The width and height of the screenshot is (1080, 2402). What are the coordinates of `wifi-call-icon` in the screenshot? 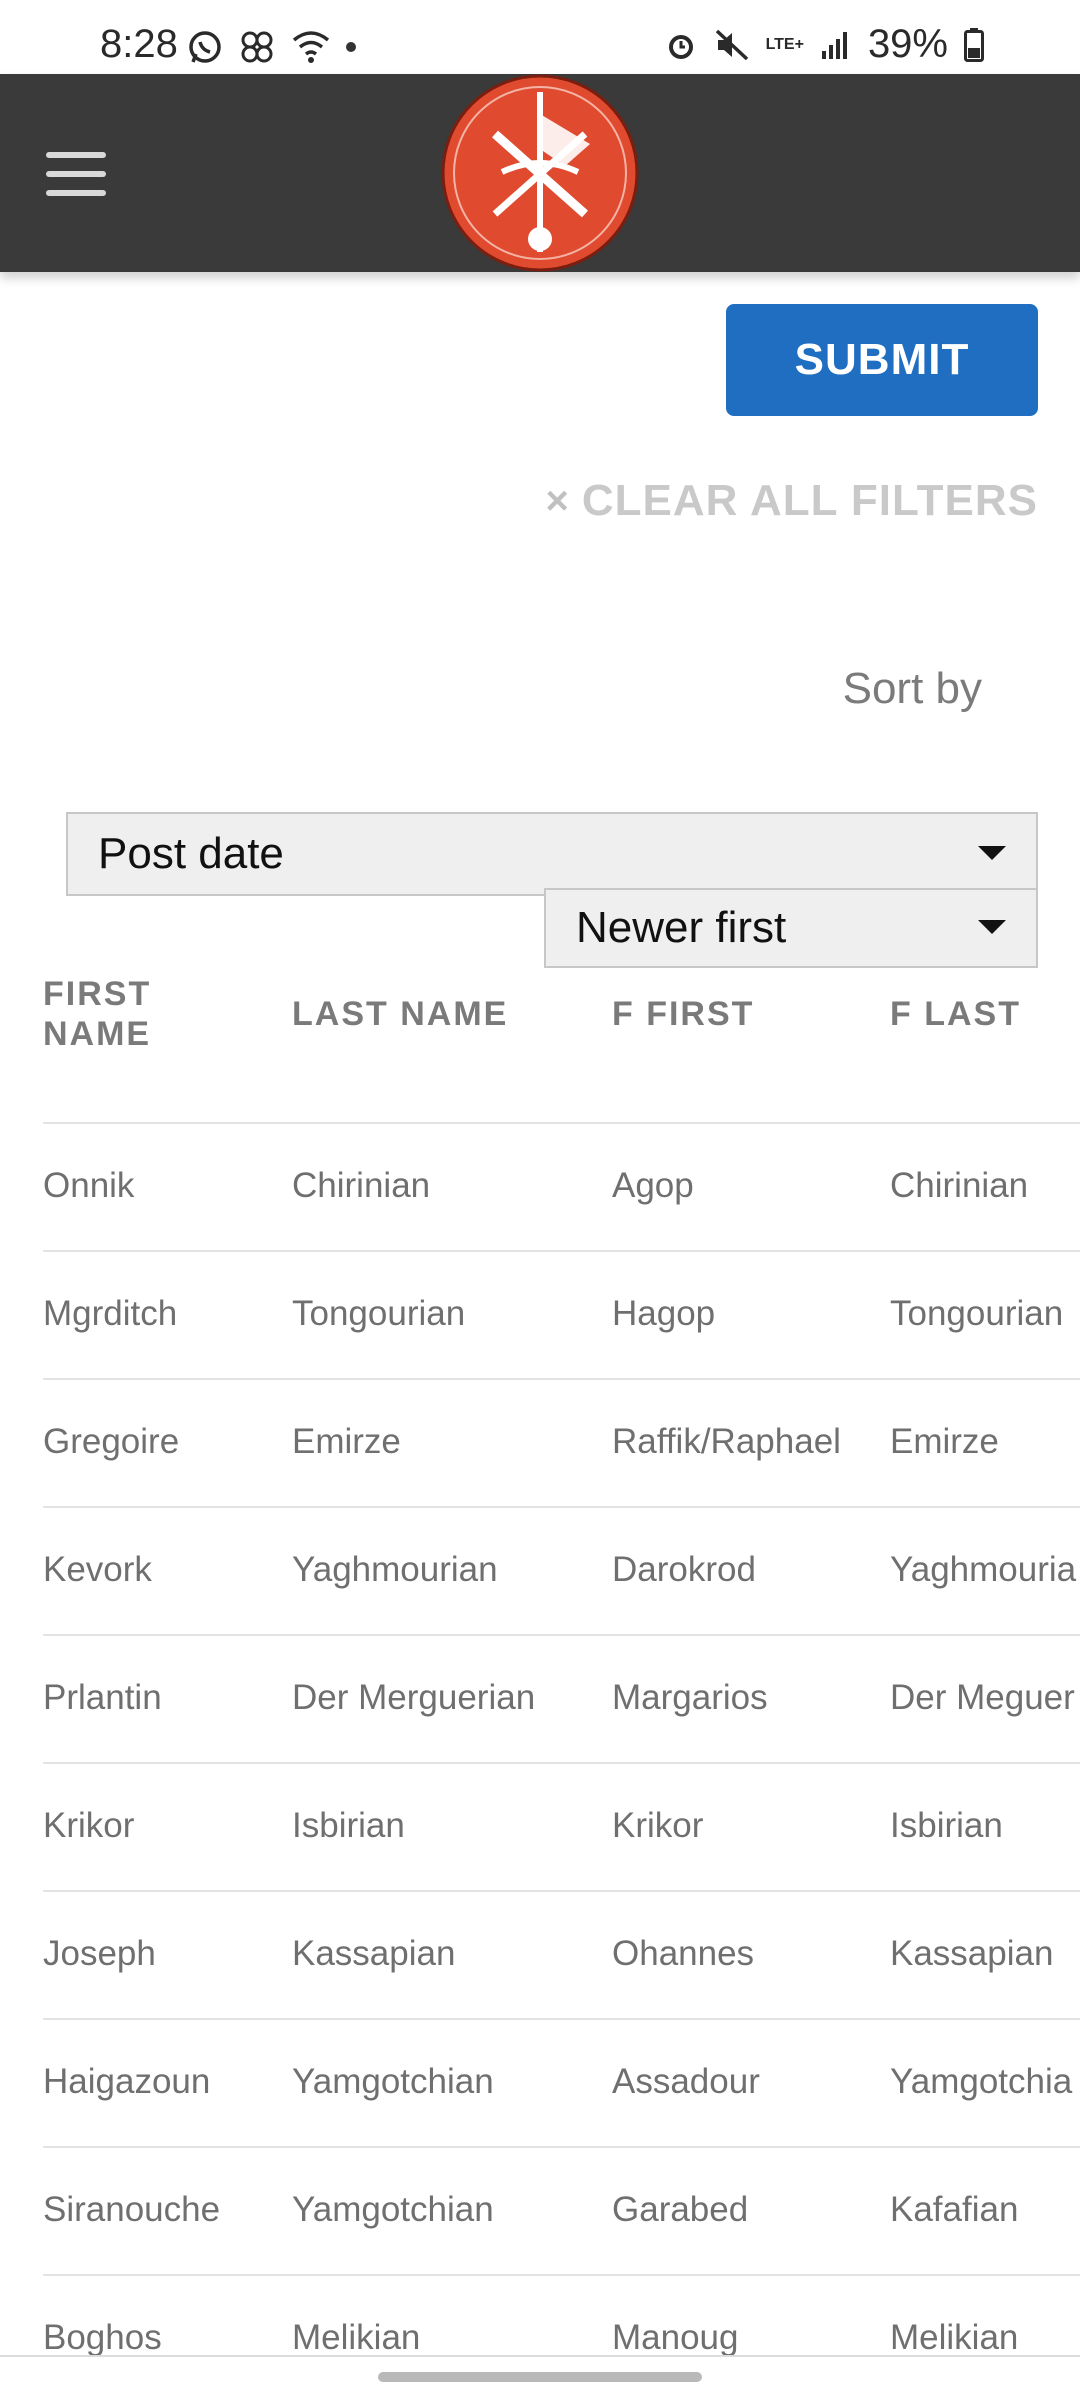 It's located at (311, 47).